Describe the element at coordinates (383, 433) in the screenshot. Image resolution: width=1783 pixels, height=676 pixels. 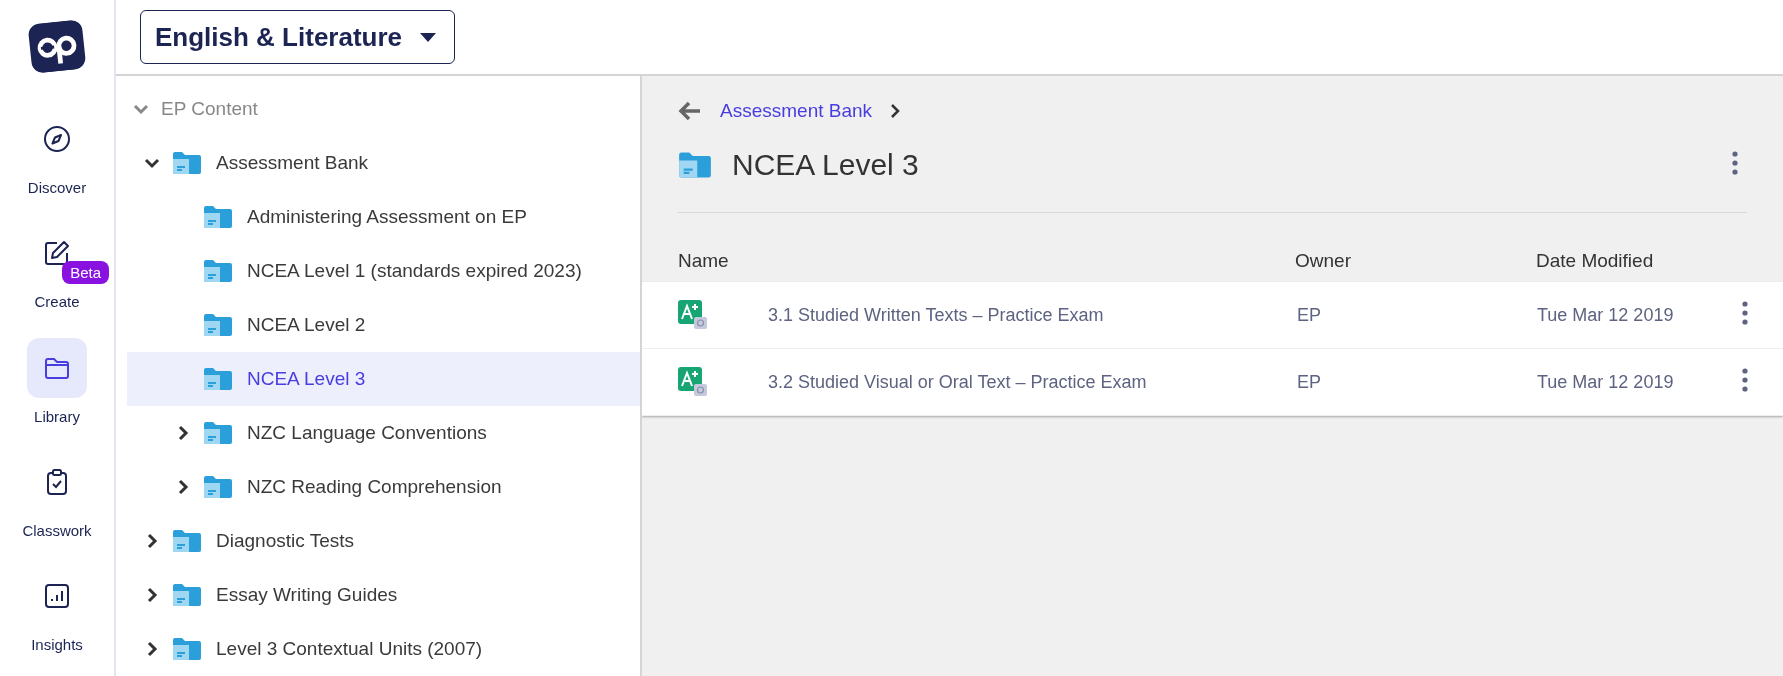
I see `tree-item: NZC Language Conventions` at that location.